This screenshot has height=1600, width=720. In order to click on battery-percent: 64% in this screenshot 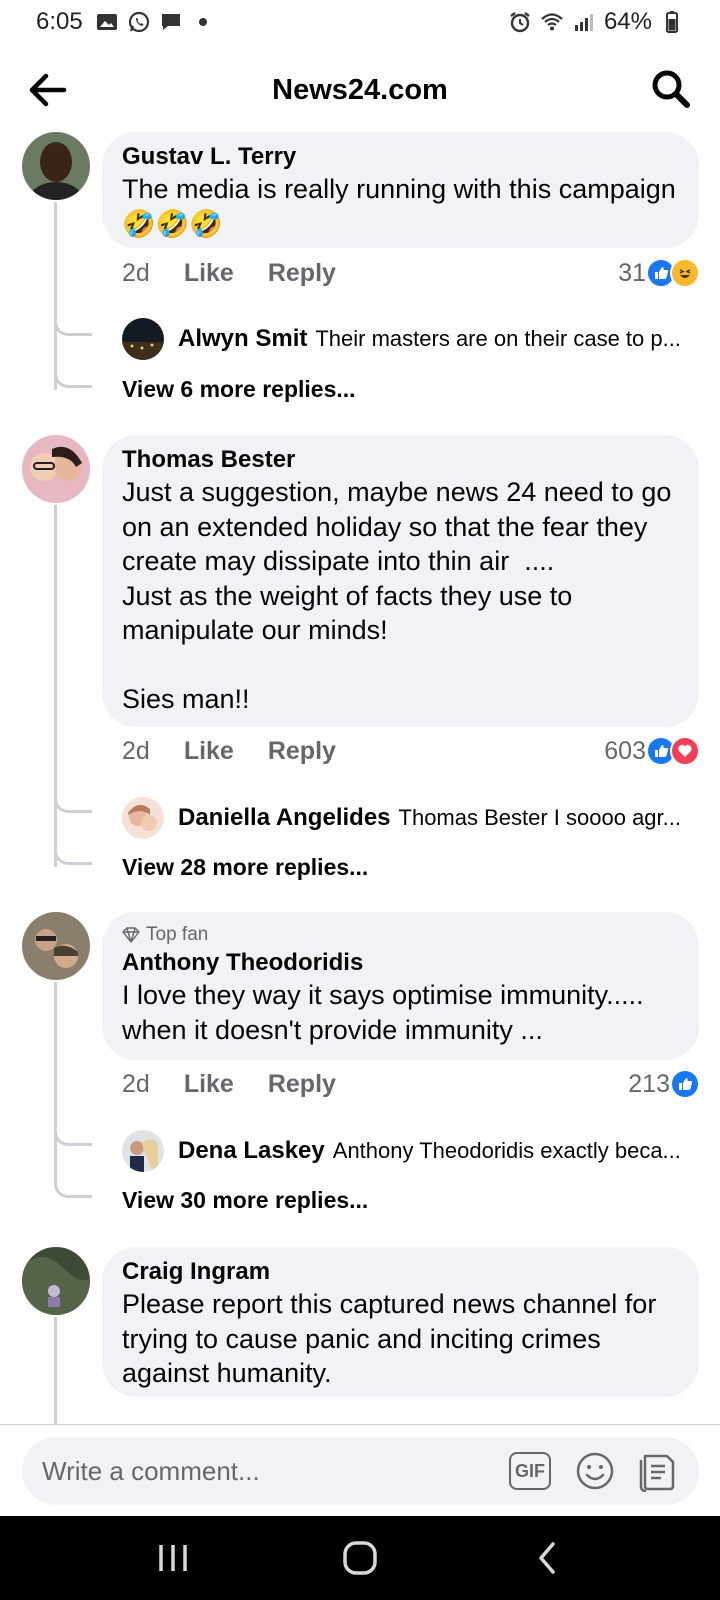, I will do `click(627, 21)`.